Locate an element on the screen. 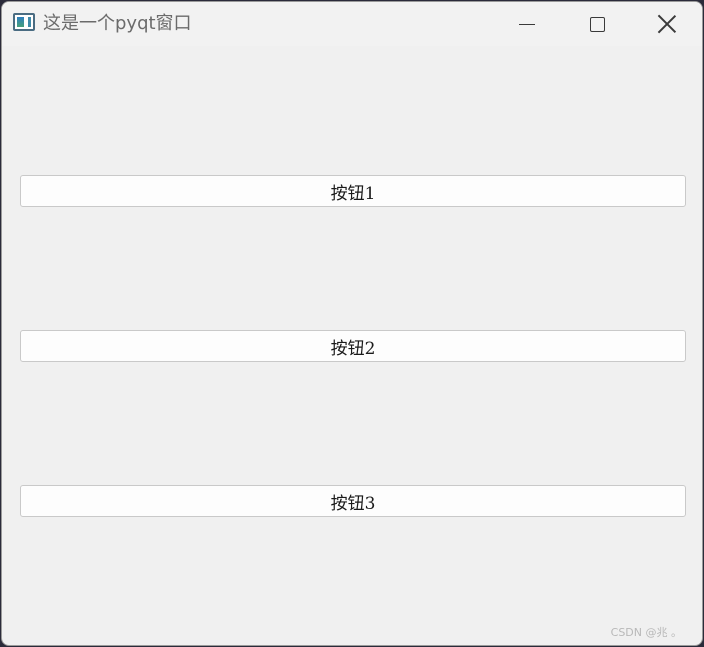  maximize-icon is located at coordinates (597, 24).